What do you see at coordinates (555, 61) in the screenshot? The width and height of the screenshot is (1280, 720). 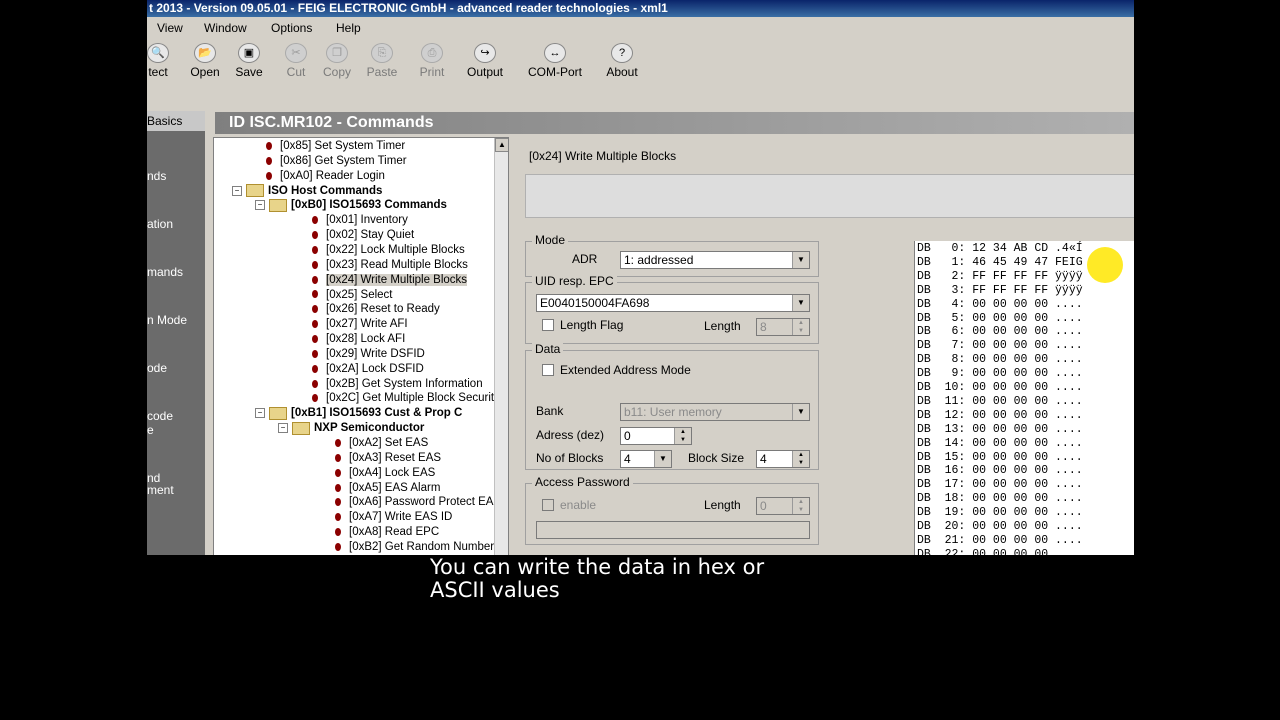 I see `com-port-button: ↔ COM-Port` at bounding box center [555, 61].